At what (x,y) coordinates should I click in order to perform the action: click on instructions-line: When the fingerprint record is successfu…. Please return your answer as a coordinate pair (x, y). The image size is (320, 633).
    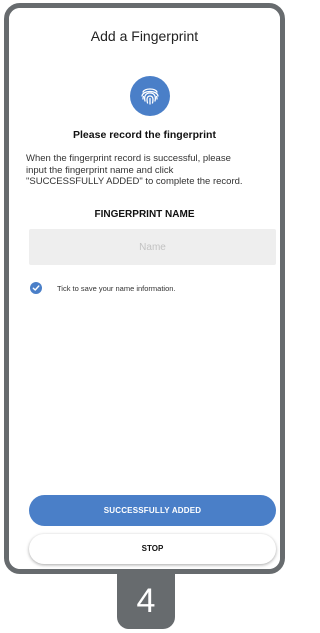
    Looking at the image, I should click on (128, 158).